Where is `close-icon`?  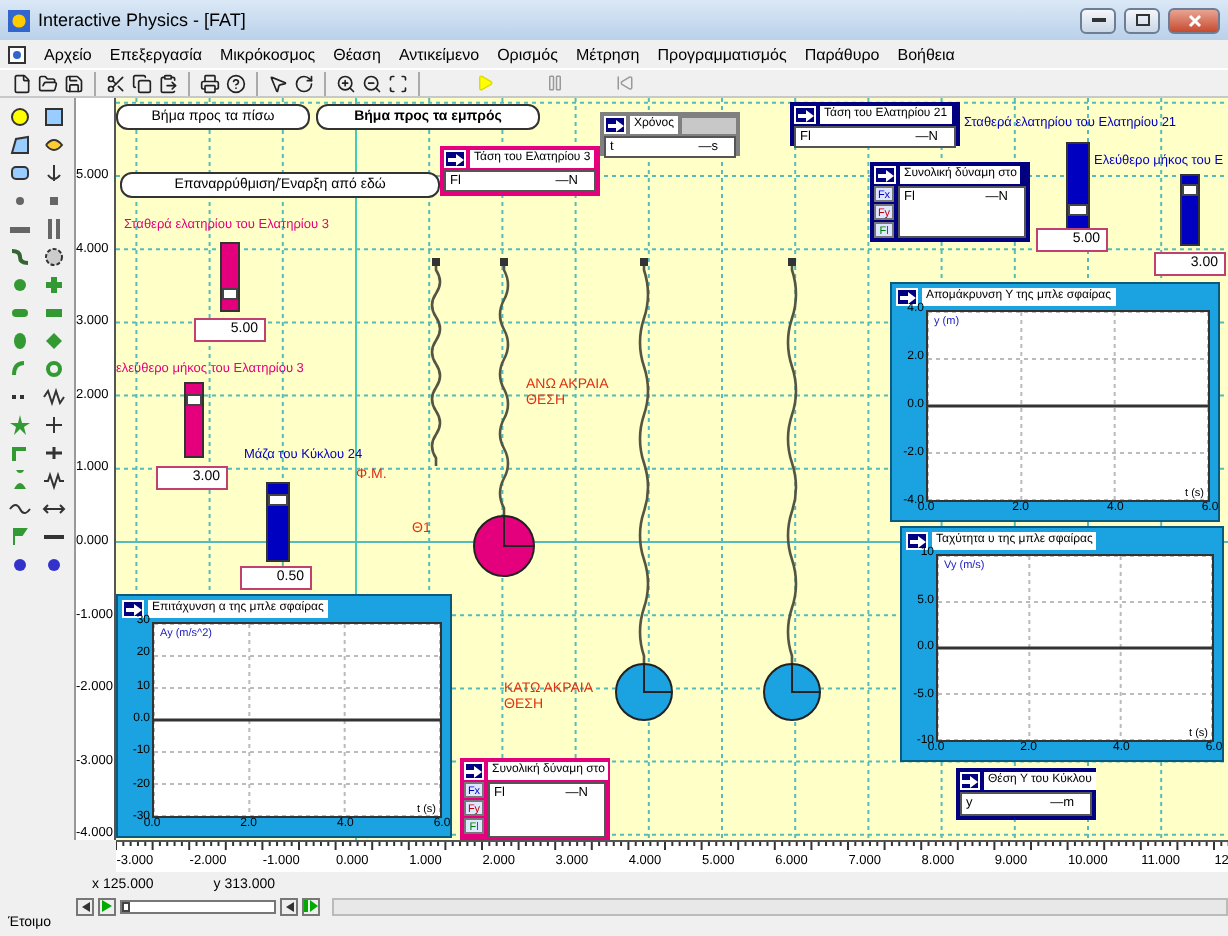 close-icon is located at coordinates (1194, 20).